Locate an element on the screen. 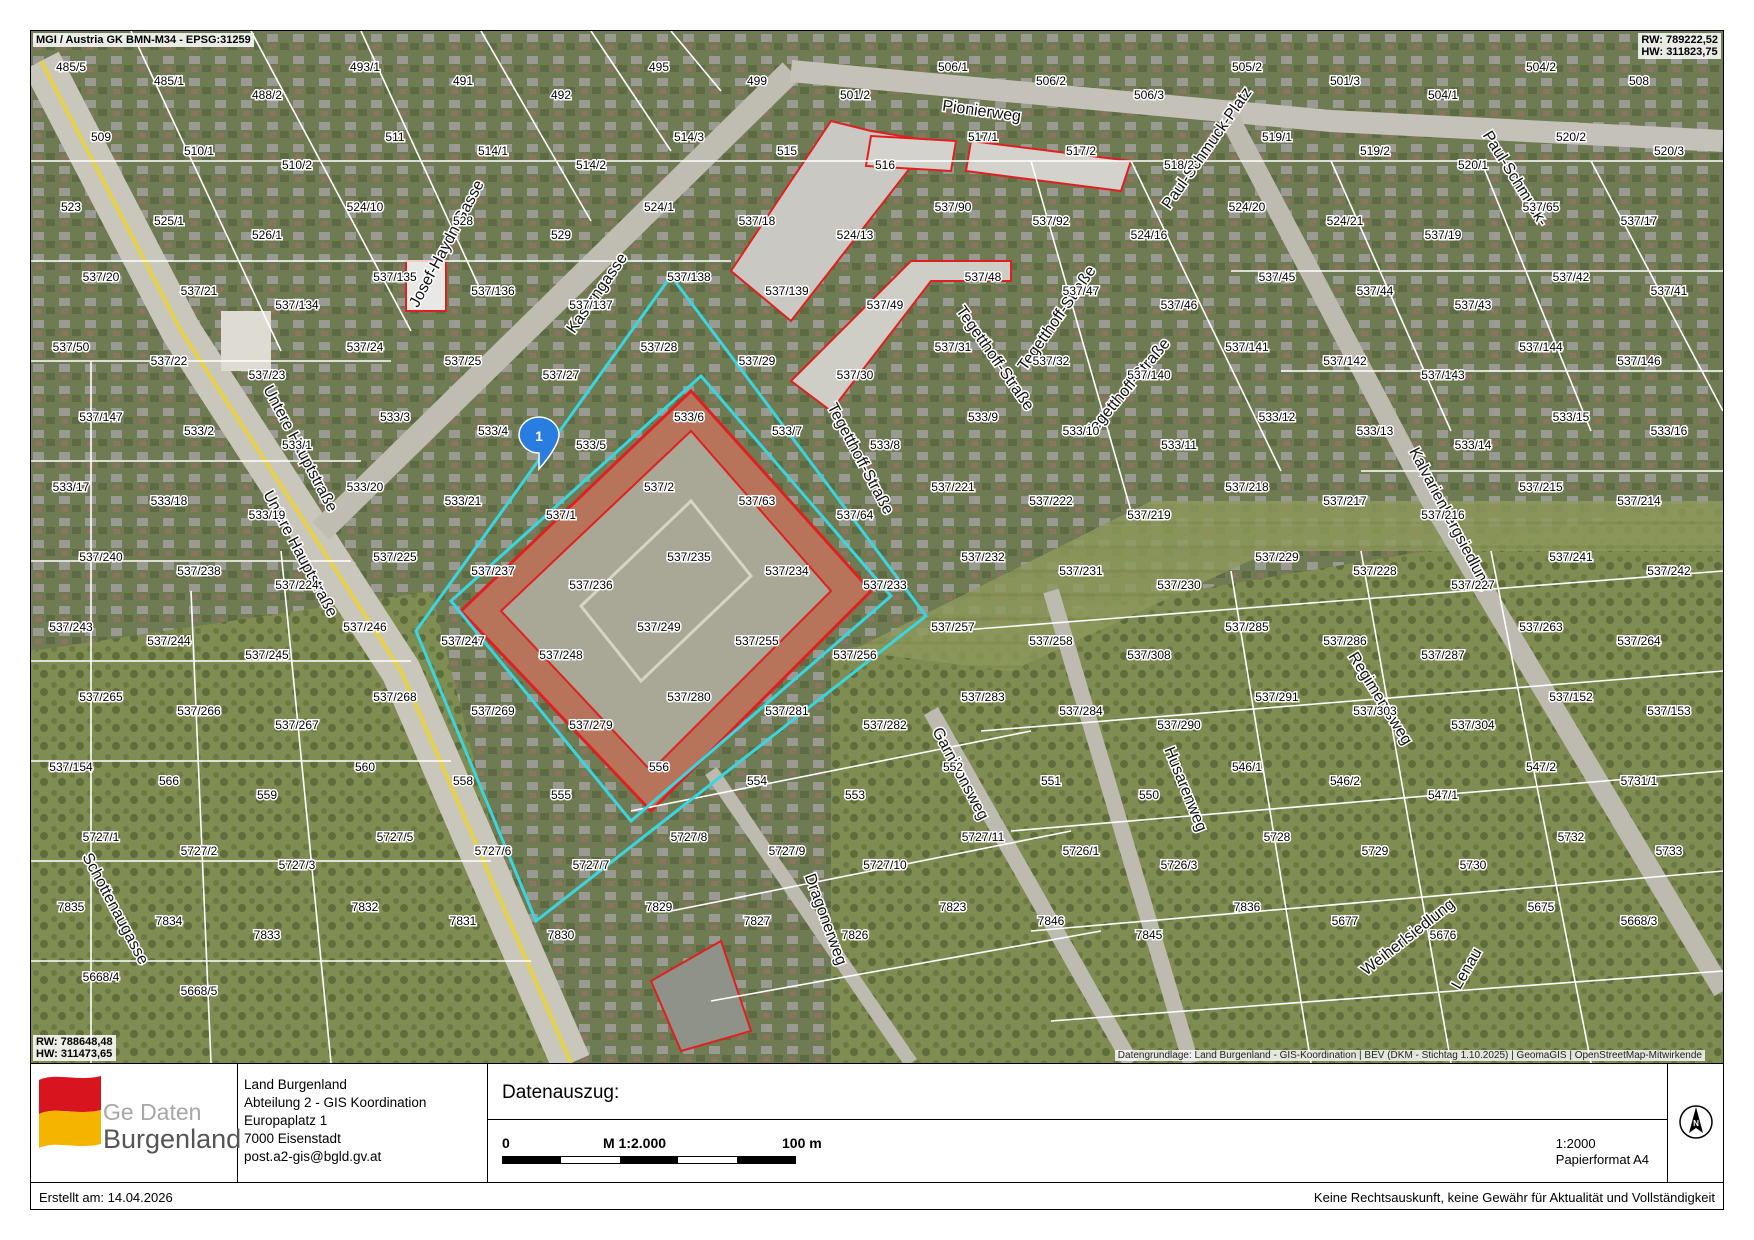 The image size is (1754, 1240). parcel-label: 537/221 is located at coordinates (953, 487).